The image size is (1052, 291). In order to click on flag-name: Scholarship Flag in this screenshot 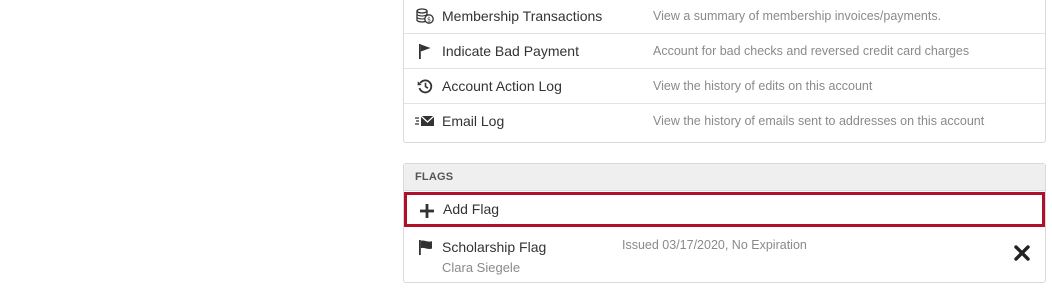, I will do `click(494, 247)`.